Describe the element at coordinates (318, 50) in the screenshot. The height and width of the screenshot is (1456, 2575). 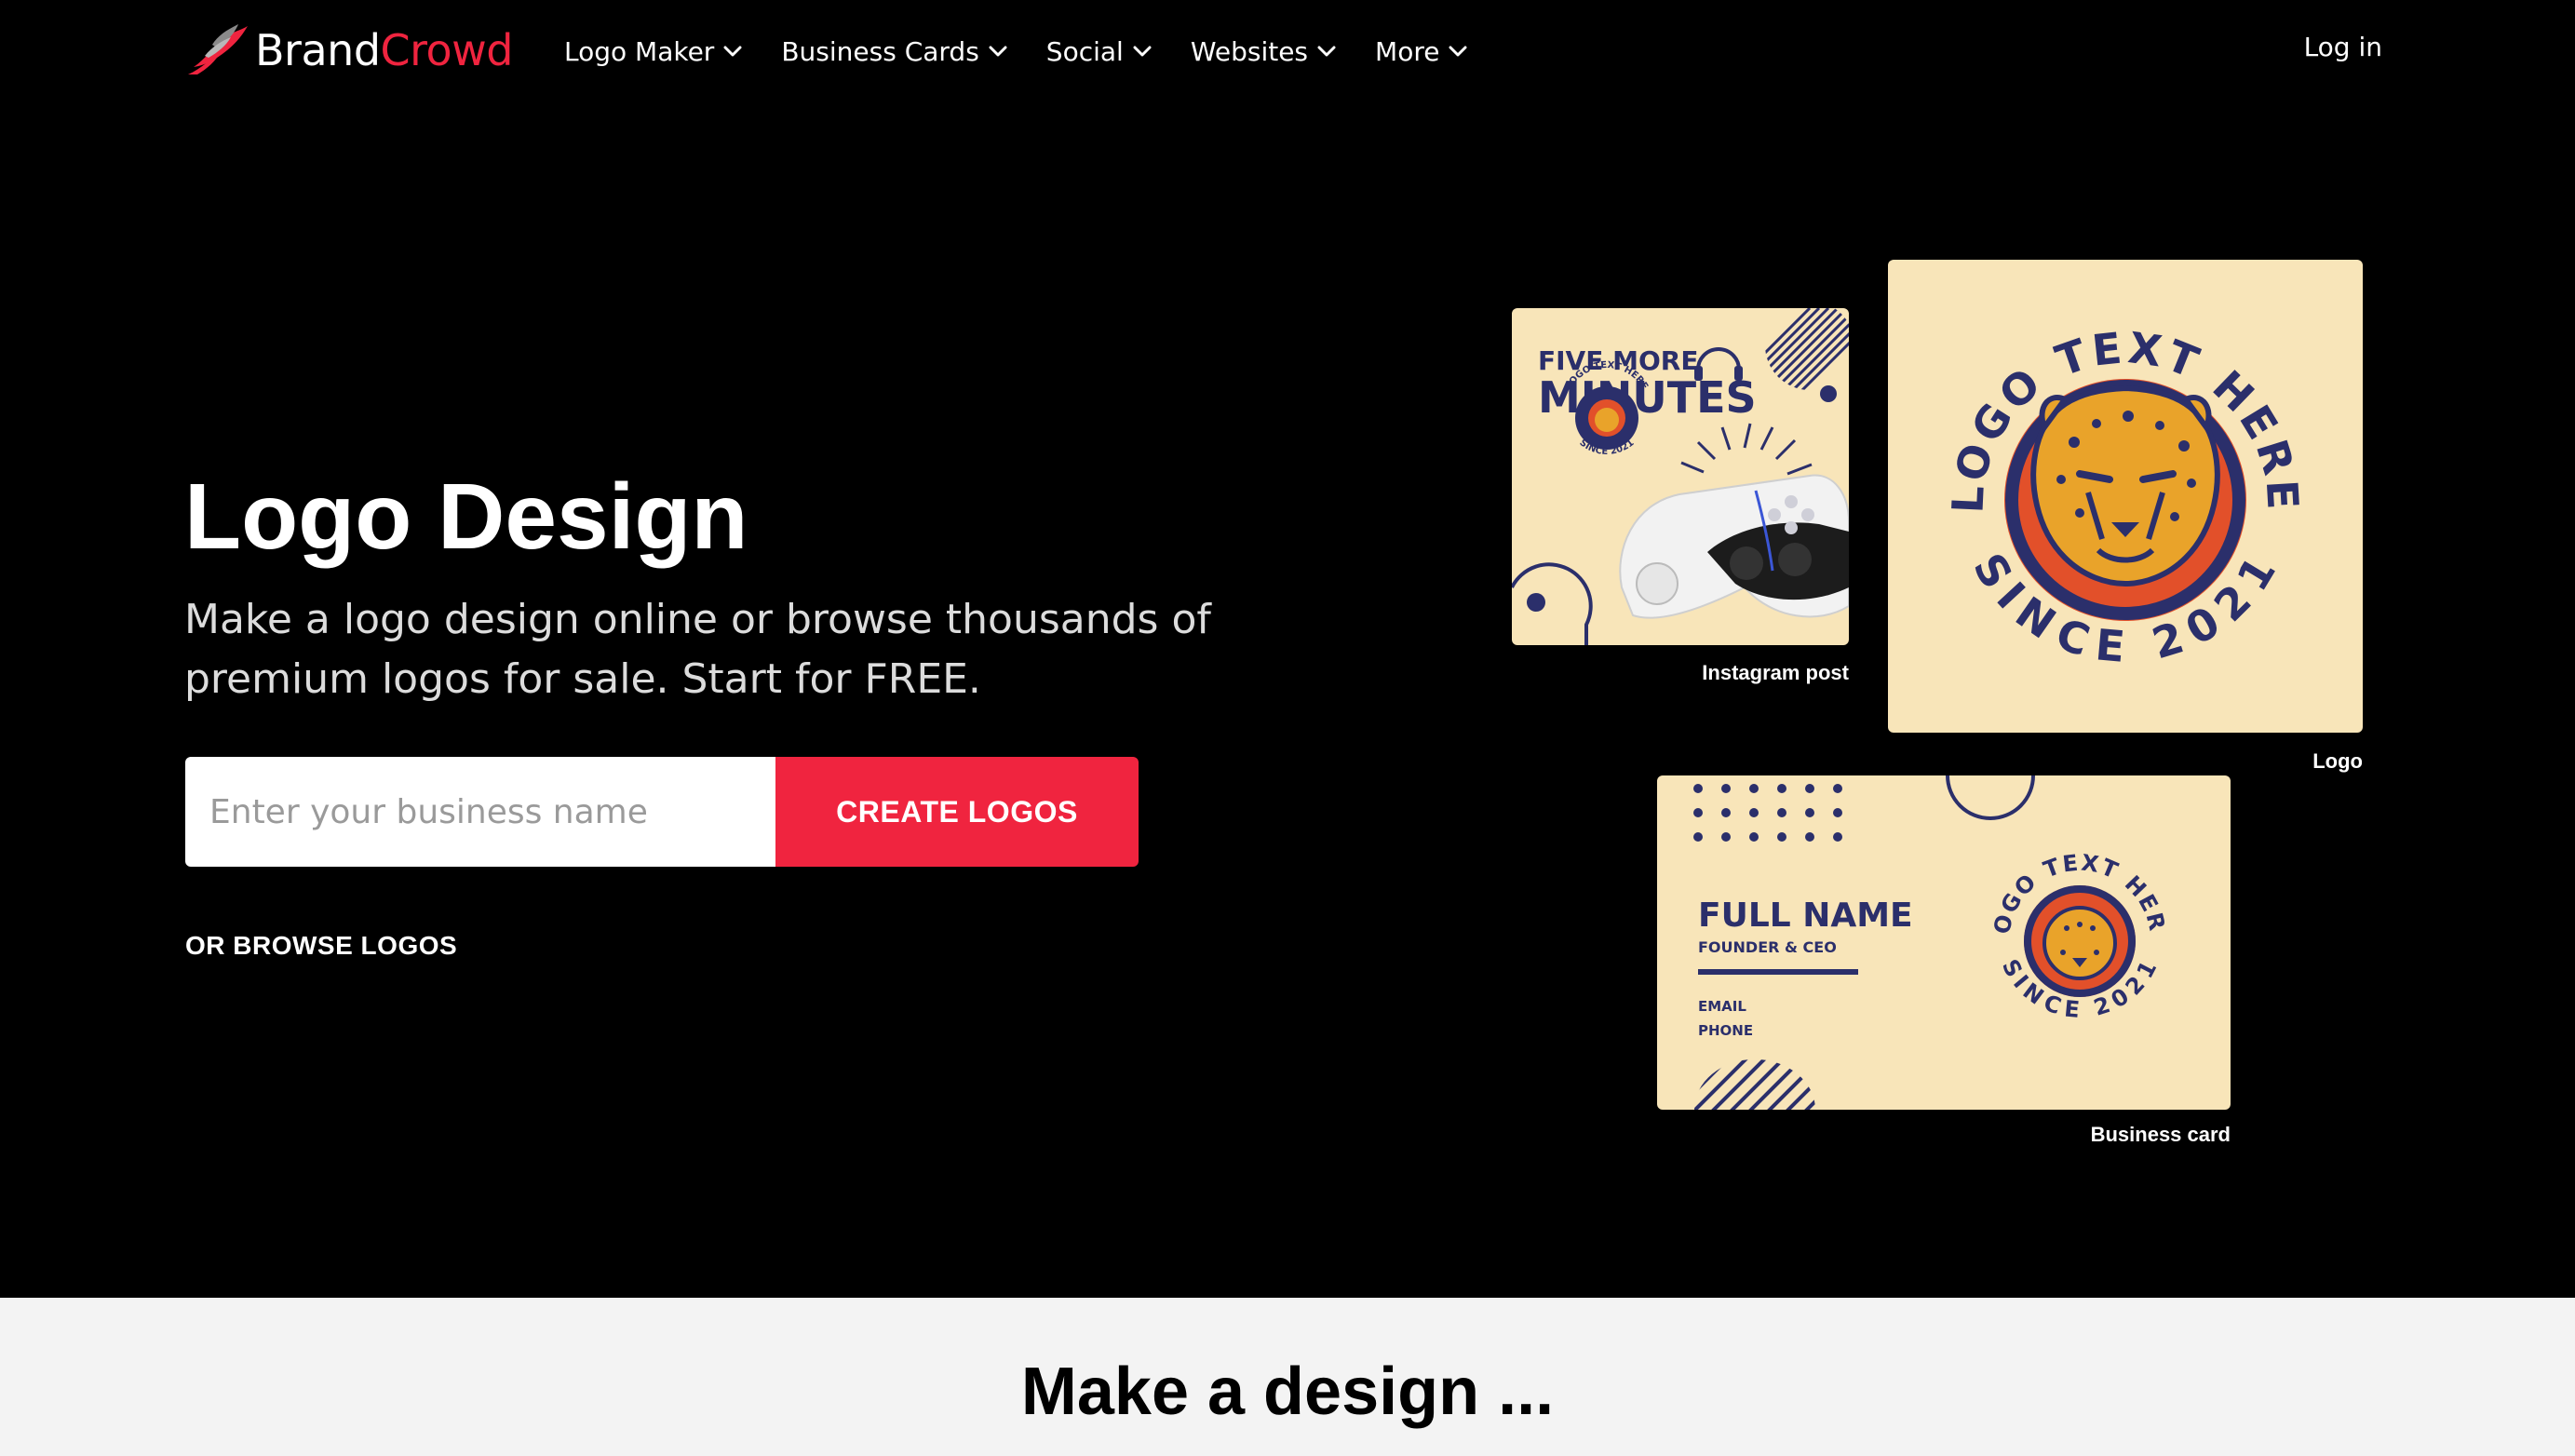
I see `brand-name-part1: Brand` at that location.